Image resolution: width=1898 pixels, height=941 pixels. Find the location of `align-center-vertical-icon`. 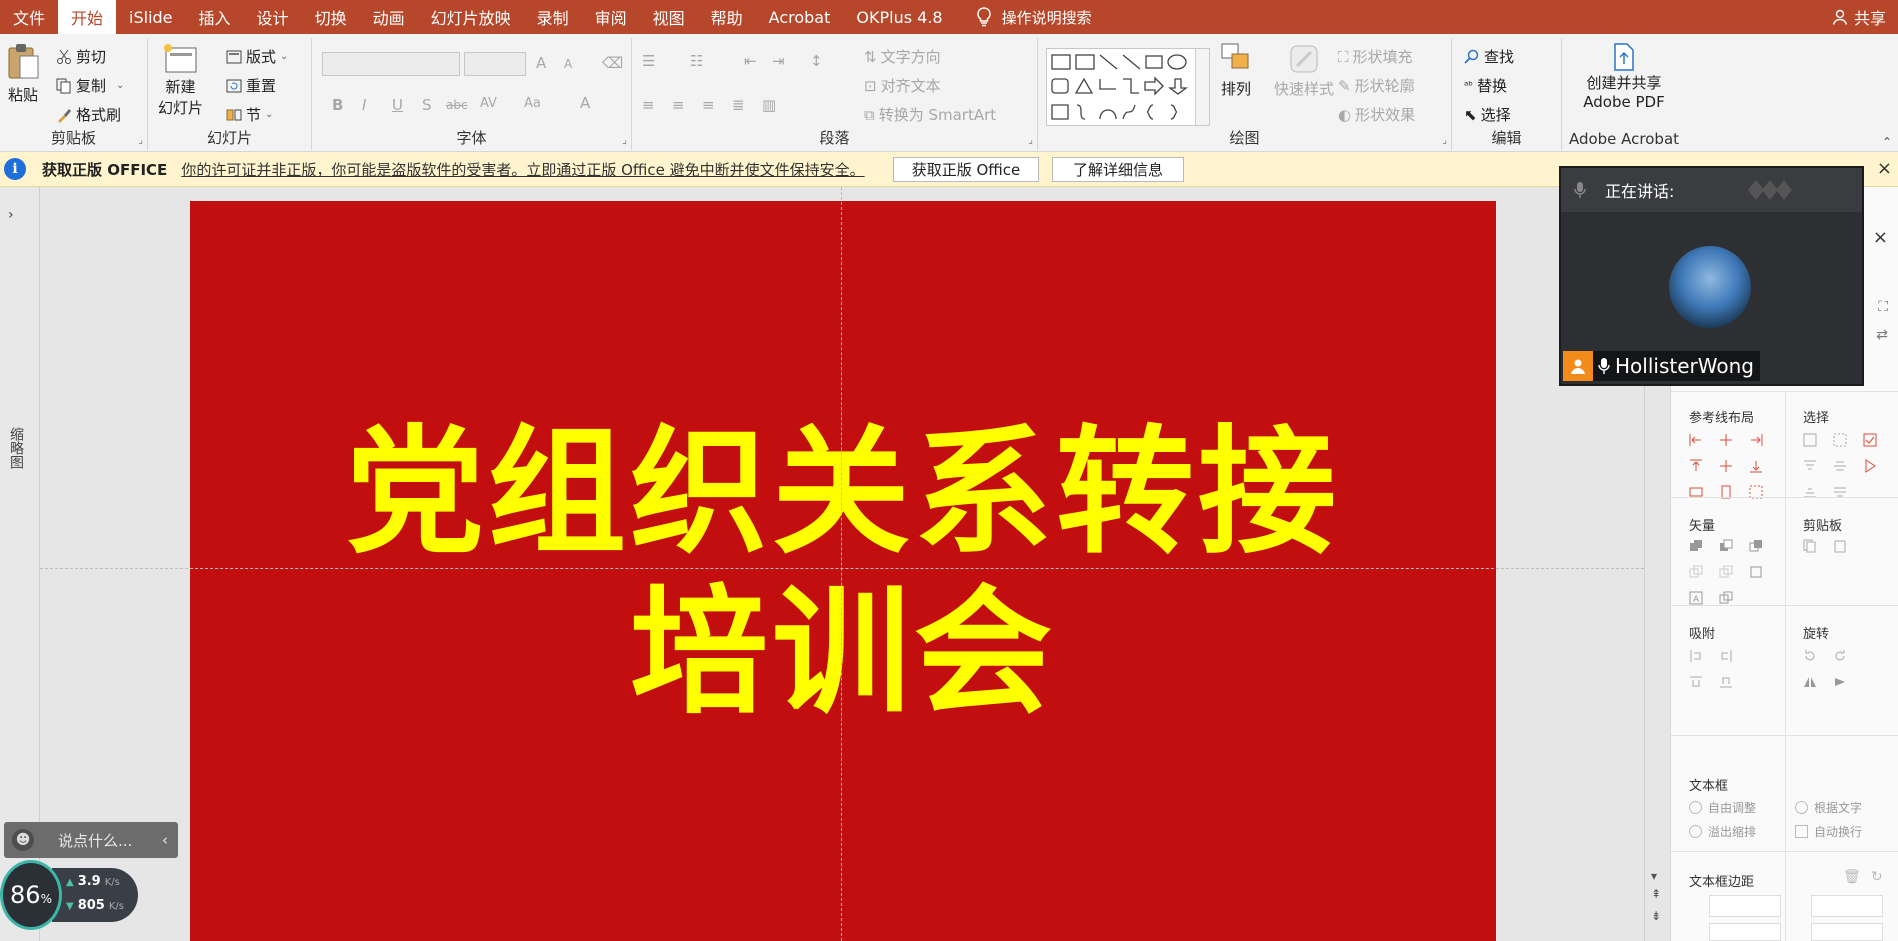

align-center-vertical-icon is located at coordinates (1726, 466).